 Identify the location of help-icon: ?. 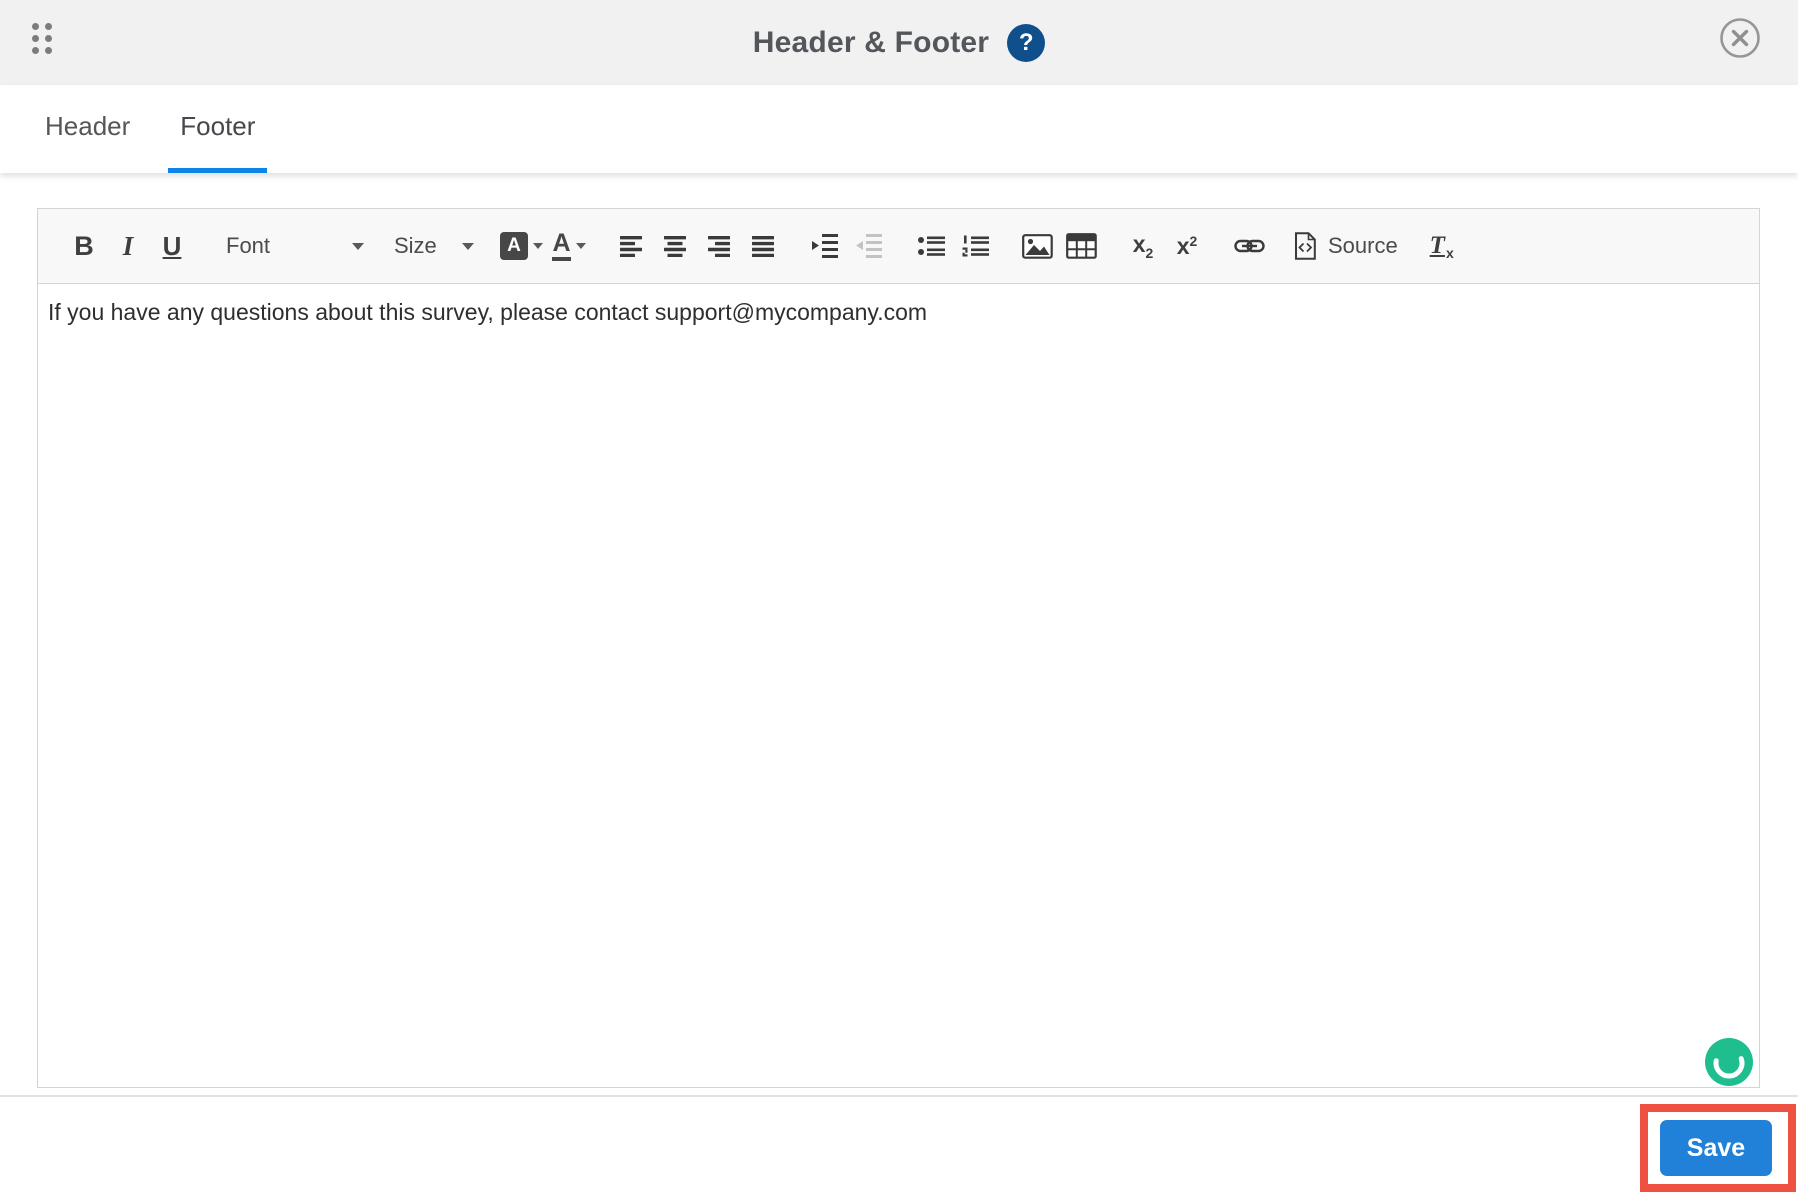
(1026, 42).